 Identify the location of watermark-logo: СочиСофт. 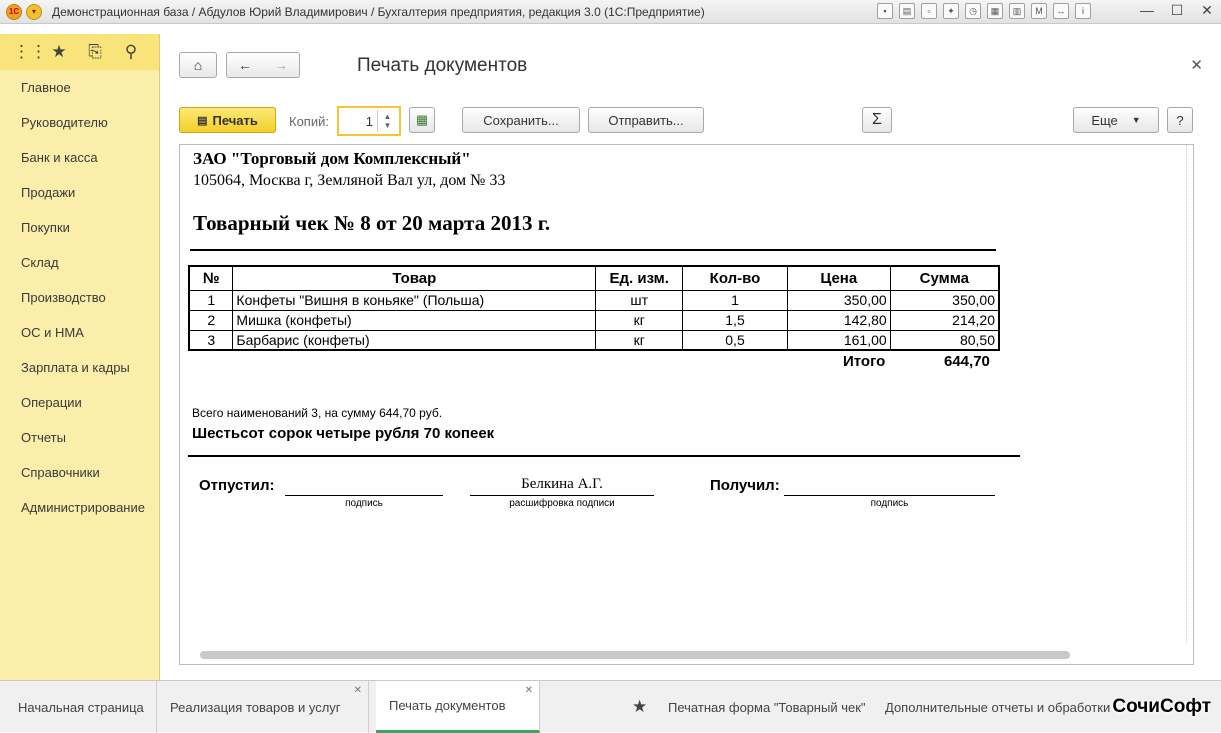
(1161, 706).